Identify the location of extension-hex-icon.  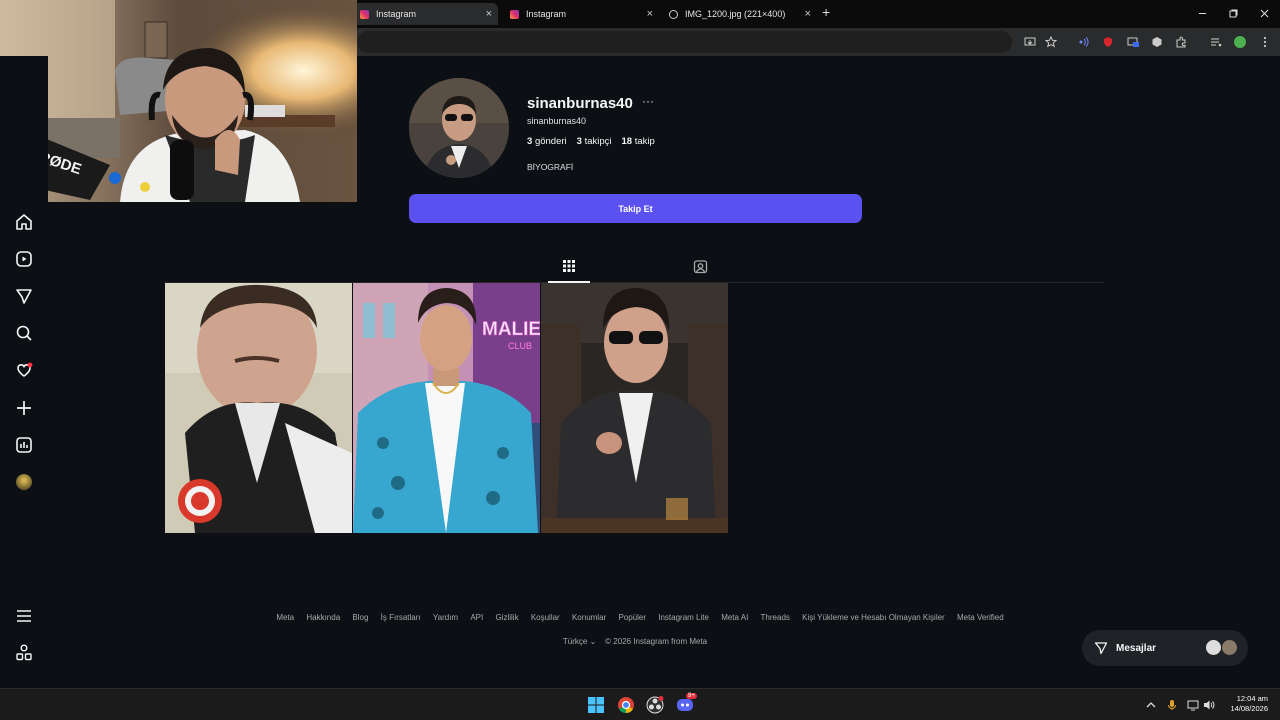
(1157, 42).